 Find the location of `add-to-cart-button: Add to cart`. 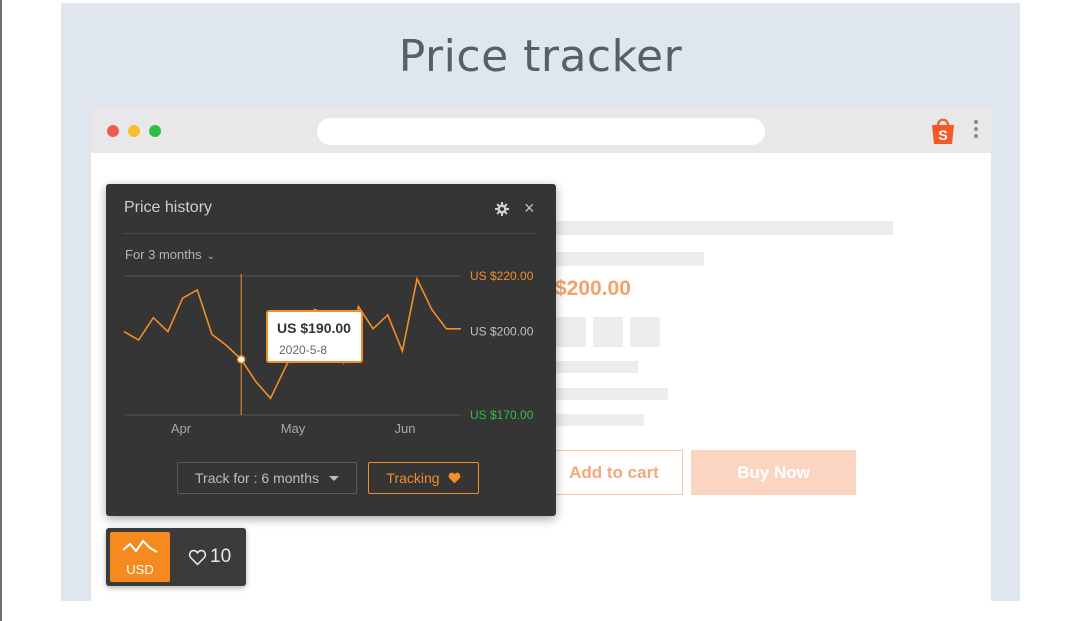

add-to-cart-button: Add to cart is located at coordinates (614, 472).